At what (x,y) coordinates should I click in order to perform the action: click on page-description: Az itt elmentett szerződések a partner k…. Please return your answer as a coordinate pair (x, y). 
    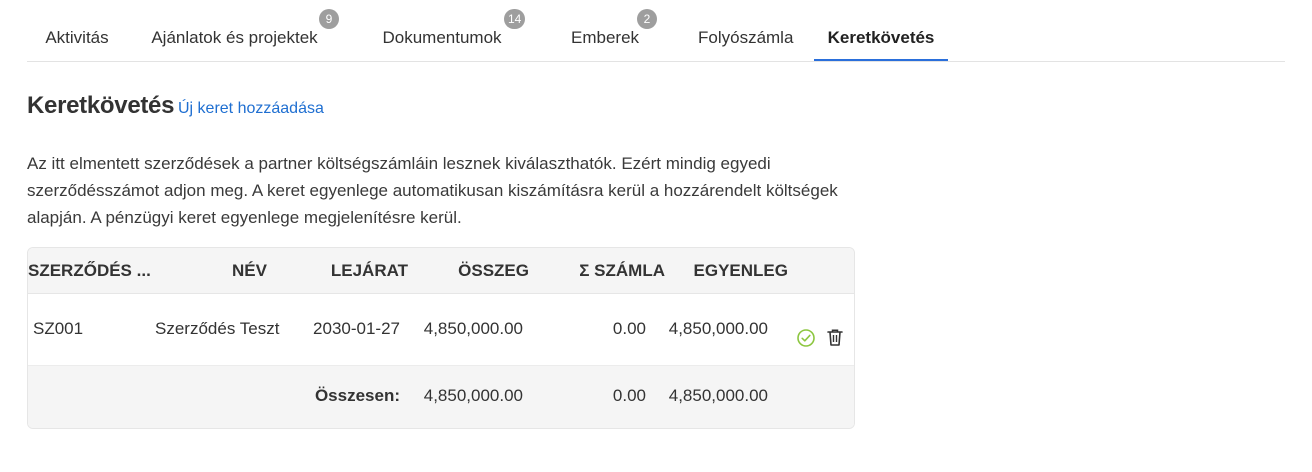
    Looking at the image, I should click on (432, 190).